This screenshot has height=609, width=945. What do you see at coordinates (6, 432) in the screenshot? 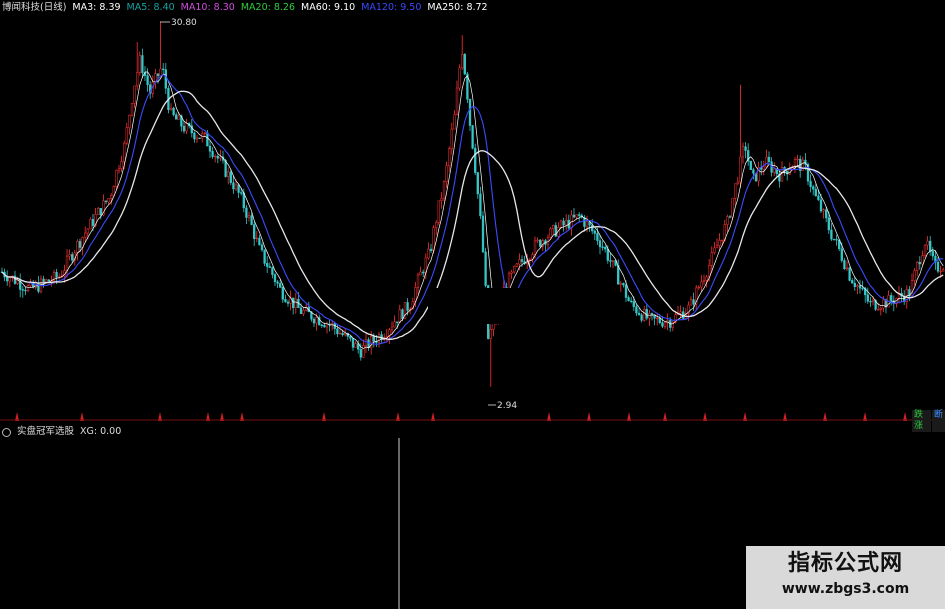
I see `indicator-settings-icon` at bounding box center [6, 432].